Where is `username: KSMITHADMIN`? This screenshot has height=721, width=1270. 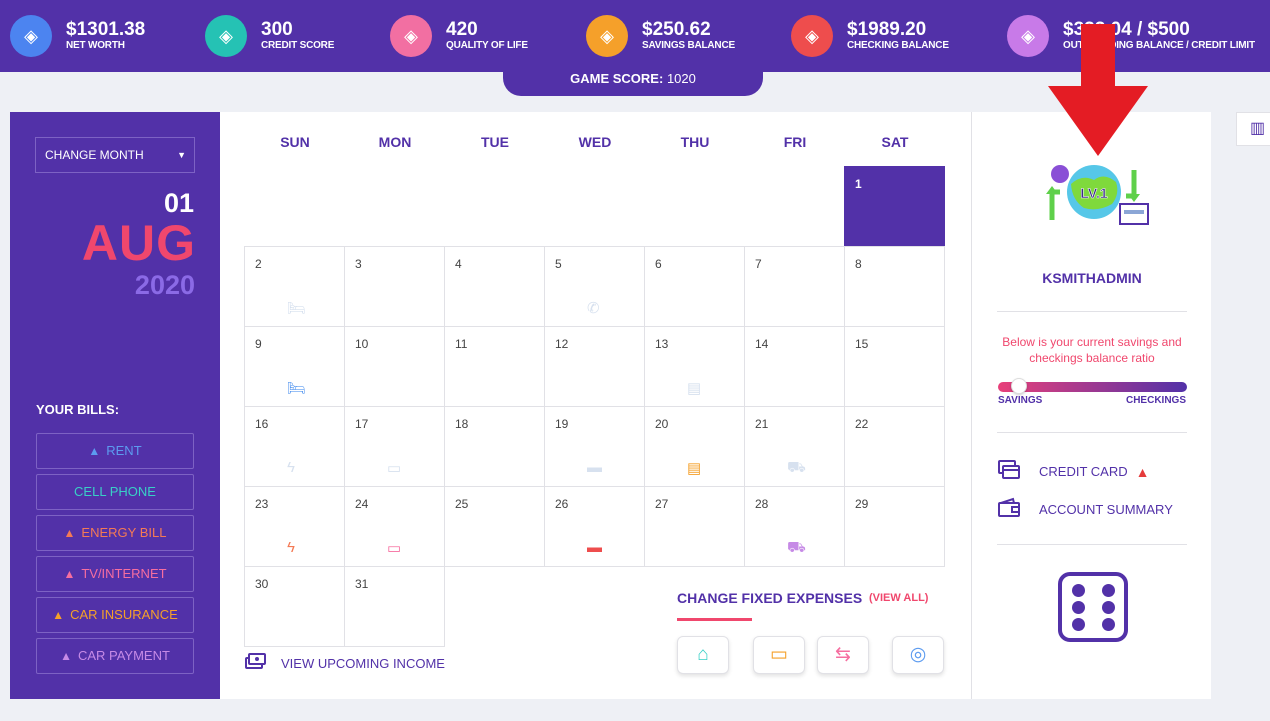 username: KSMITHADMIN is located at coordinates (1092, 278).